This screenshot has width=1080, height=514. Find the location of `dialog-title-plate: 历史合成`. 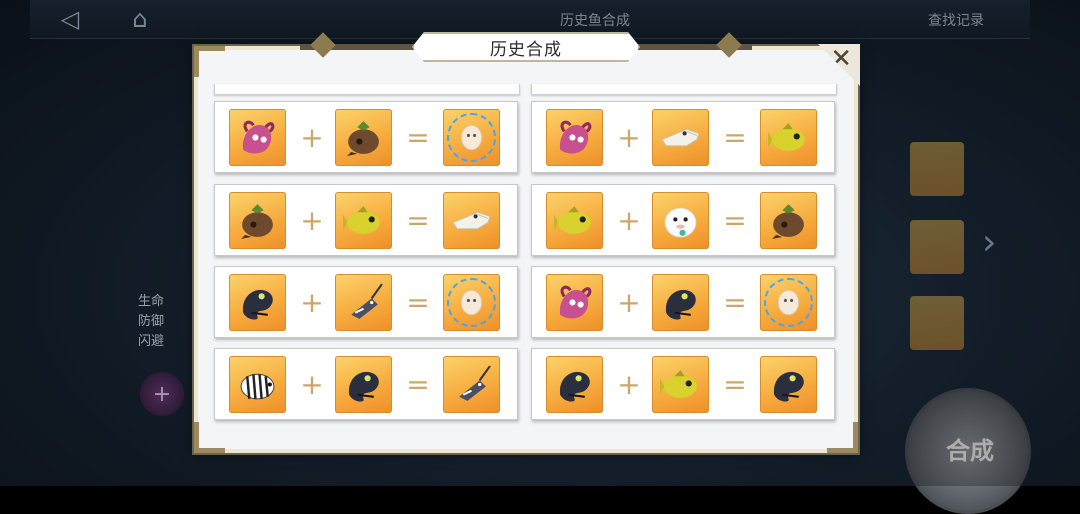

dialog-title-plate: 历史合成 is located at coordinates (526, 47).